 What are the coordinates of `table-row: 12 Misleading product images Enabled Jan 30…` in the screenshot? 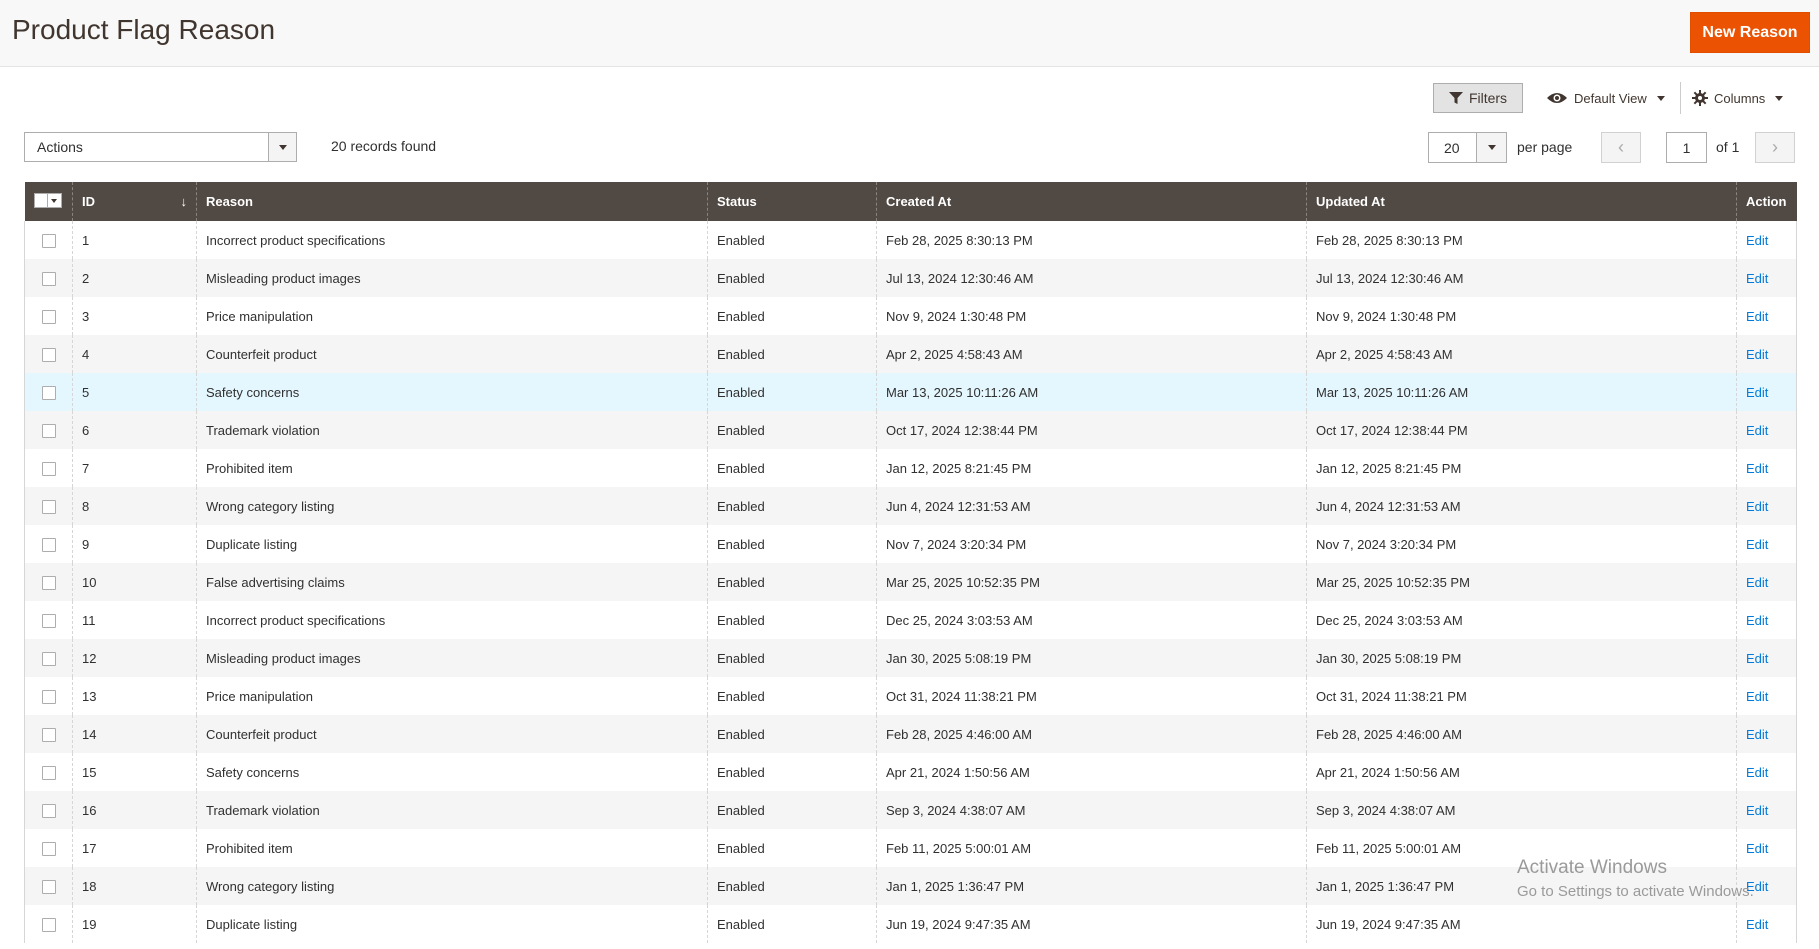 It's located at (910, 658).